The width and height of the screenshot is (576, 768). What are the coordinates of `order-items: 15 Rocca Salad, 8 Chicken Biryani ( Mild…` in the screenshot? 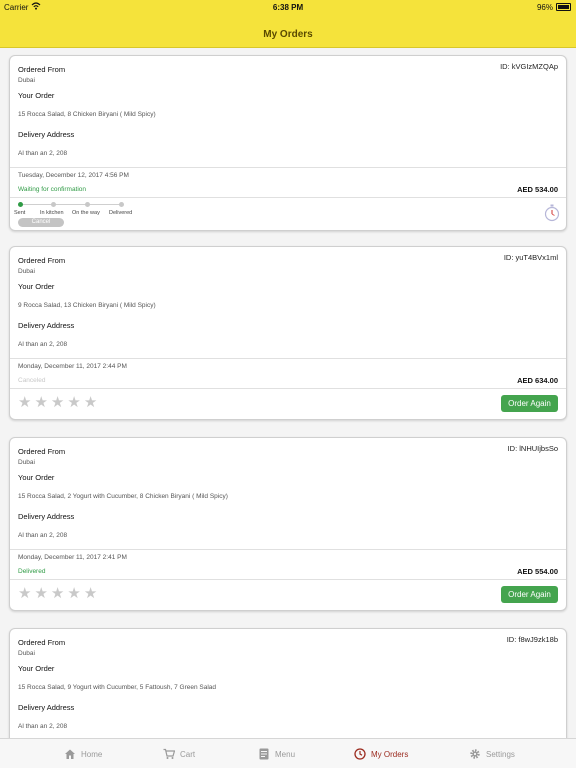 It's located at (87, 114).